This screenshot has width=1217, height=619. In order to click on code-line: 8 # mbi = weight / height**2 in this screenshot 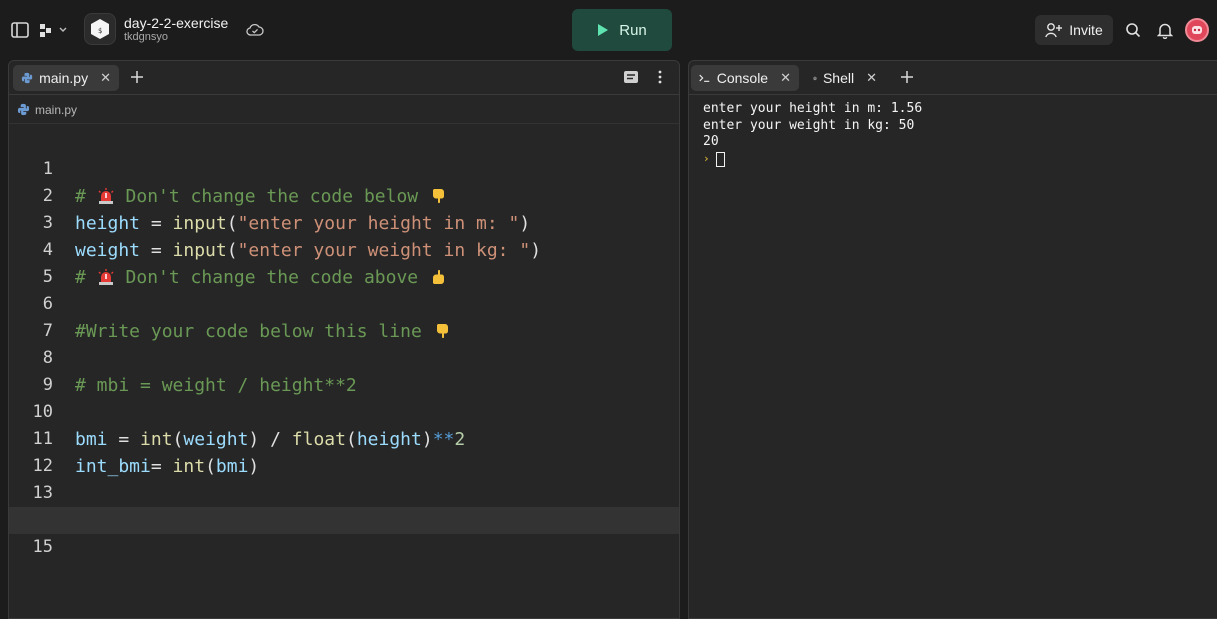, I will do `click(344, 357)`.